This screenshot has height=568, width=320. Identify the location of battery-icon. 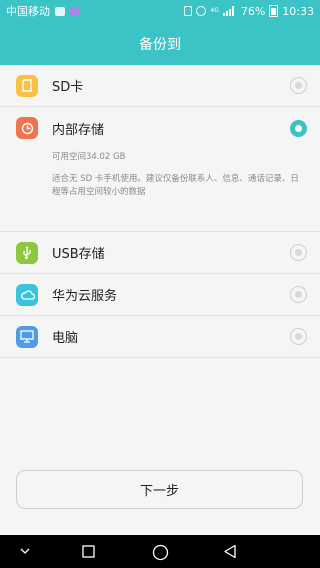
(274, 11).